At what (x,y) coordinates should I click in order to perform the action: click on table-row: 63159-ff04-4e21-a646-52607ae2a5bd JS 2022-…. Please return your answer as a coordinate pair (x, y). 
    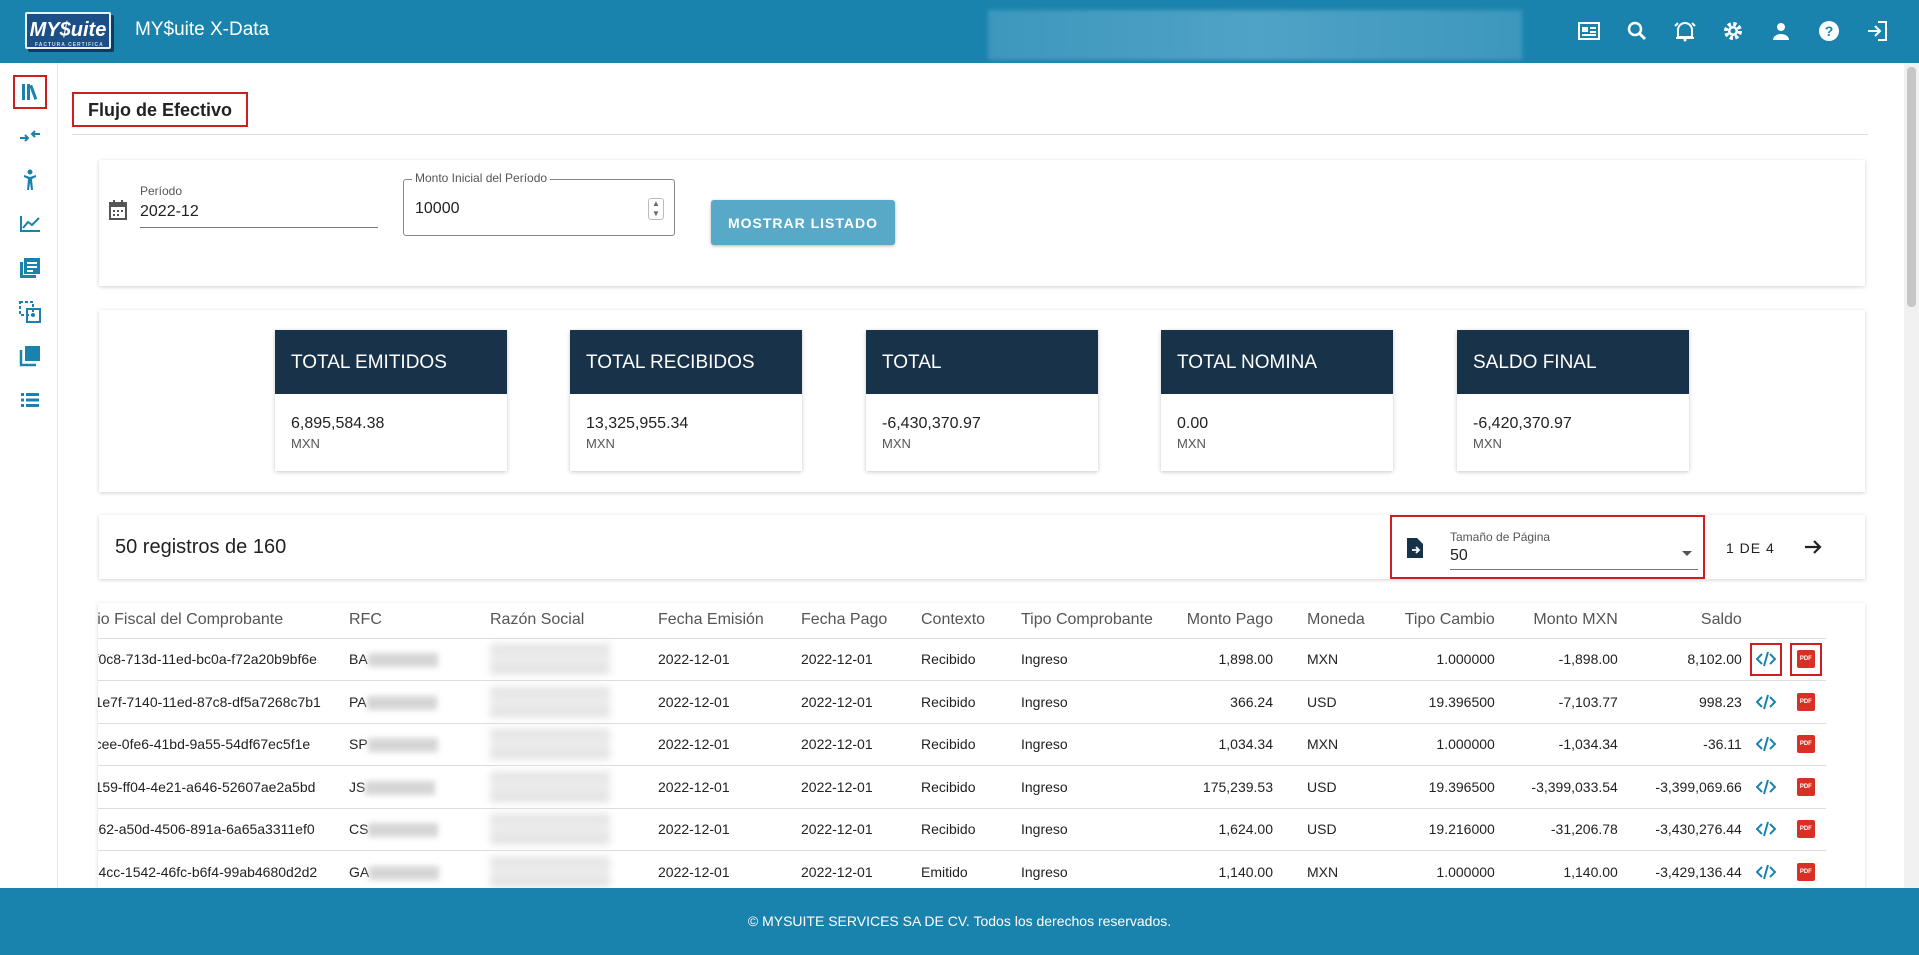
    Looking at the image, I should click on (962, 786).